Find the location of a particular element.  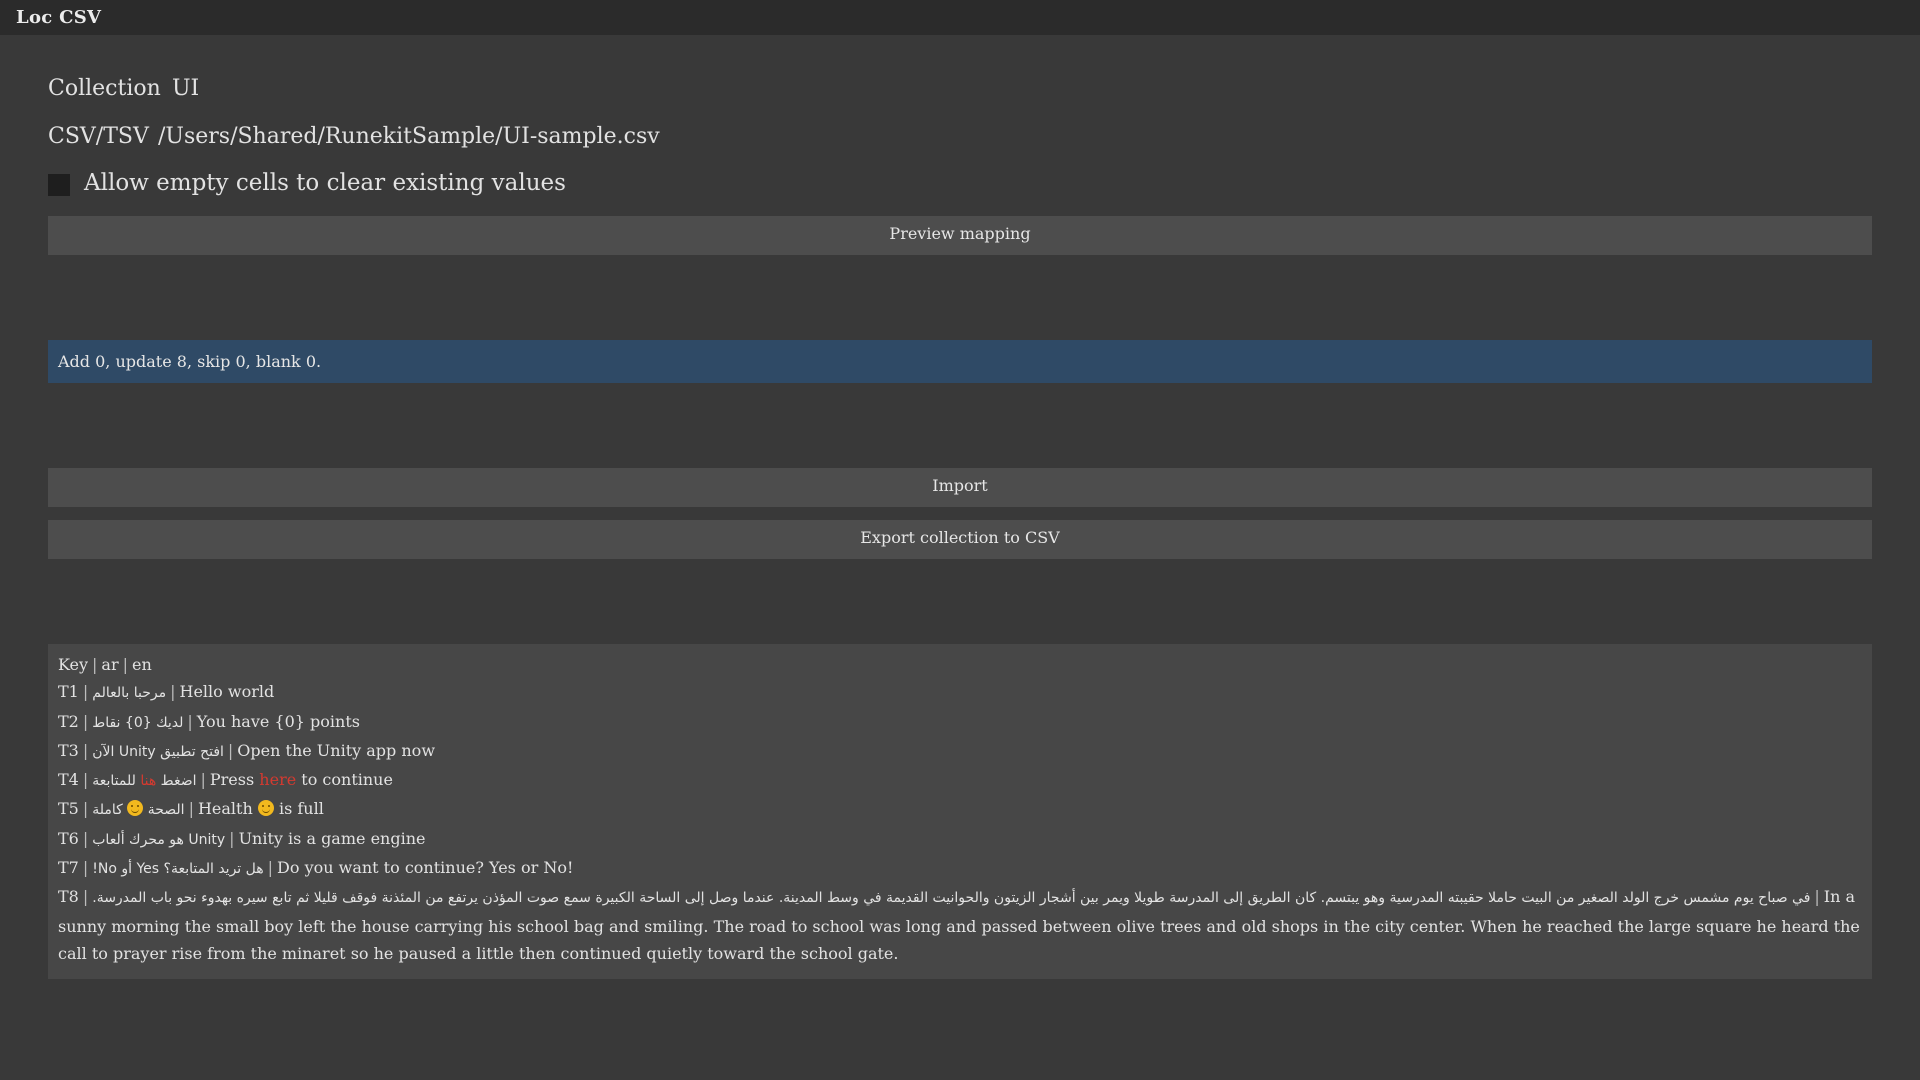

row-en: Open the Unity app now is located at coordinates (336, 750).